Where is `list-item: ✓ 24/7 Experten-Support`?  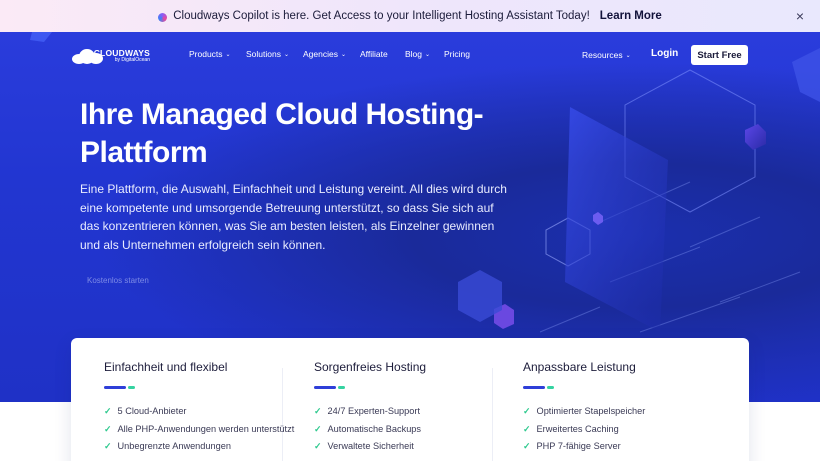
list-item: ✓ 24/7 Experten-Support is located at coordinates (367, 411).